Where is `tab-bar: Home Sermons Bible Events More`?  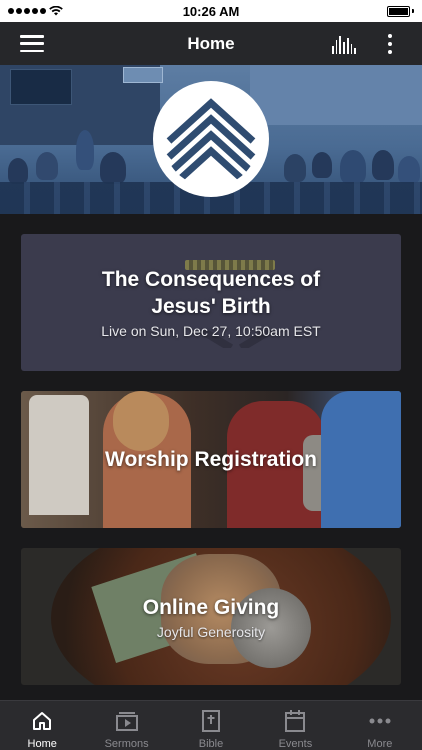 tab-bar: Home Sermons Bible Events More is located at coordinates (211, 725).